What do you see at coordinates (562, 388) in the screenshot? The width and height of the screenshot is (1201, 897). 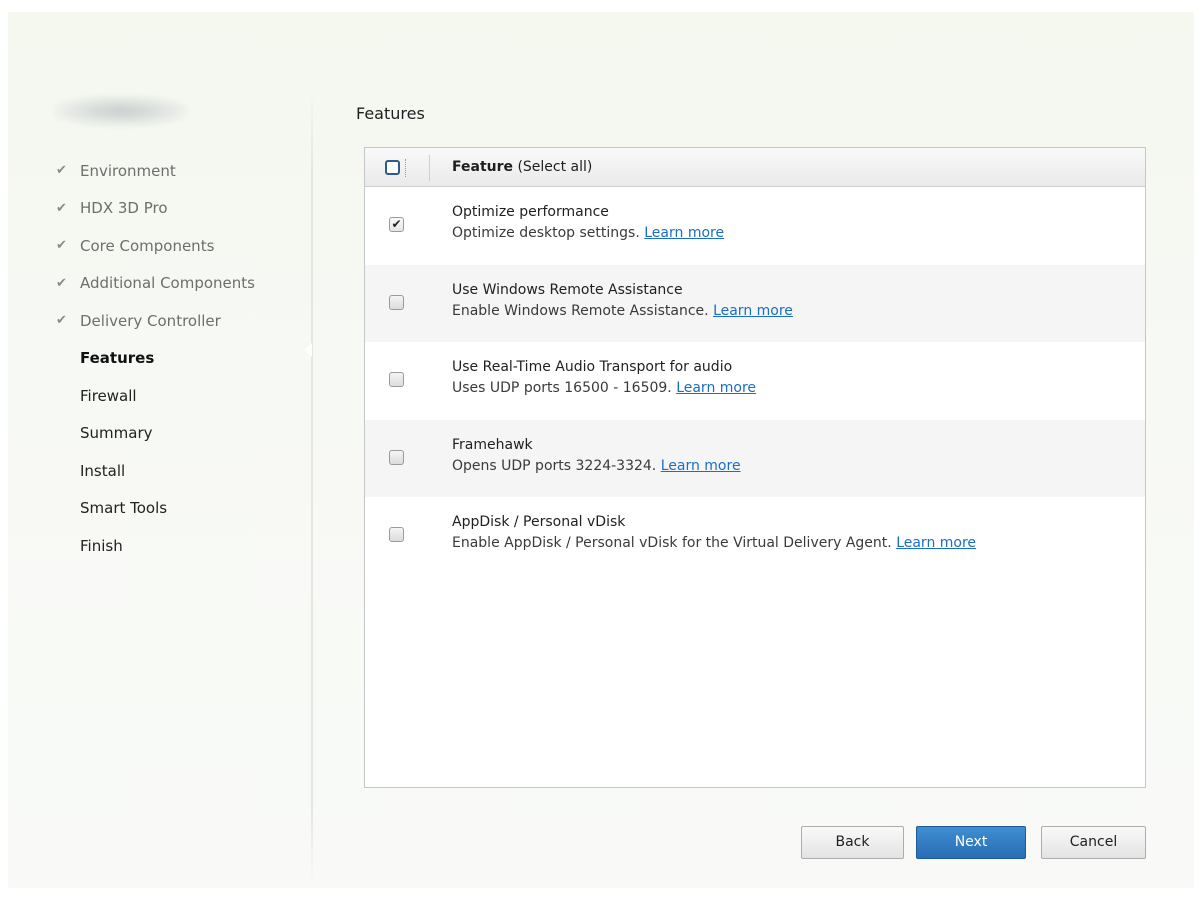 I see `feature-description-text: Uses UDP ports 16500 - 16509.` at bounding box center [562, 388].